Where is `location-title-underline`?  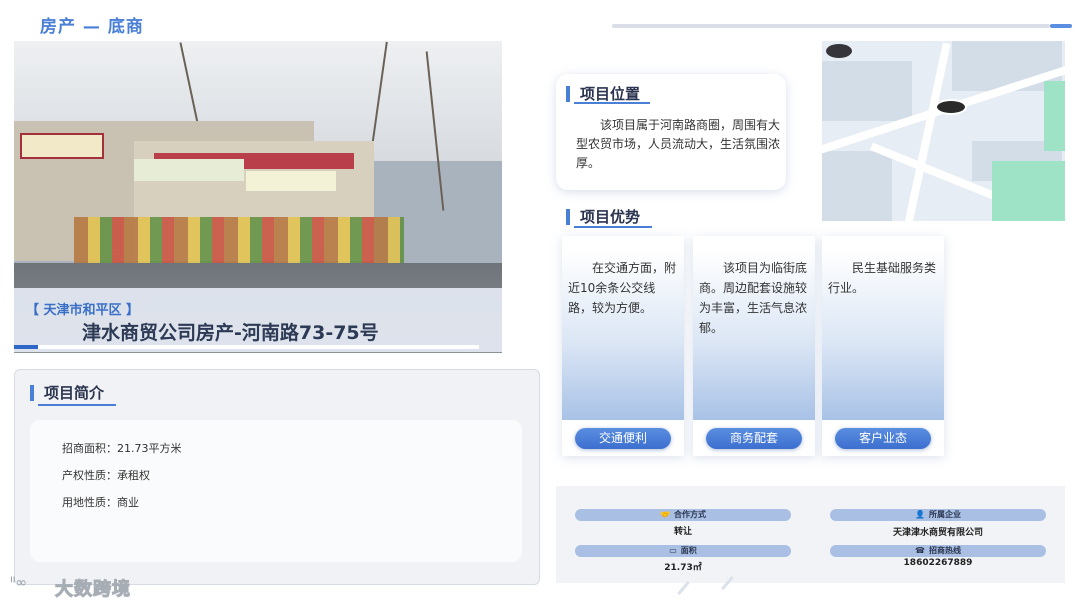 location-title-underline is located at coordinates (612, 103).